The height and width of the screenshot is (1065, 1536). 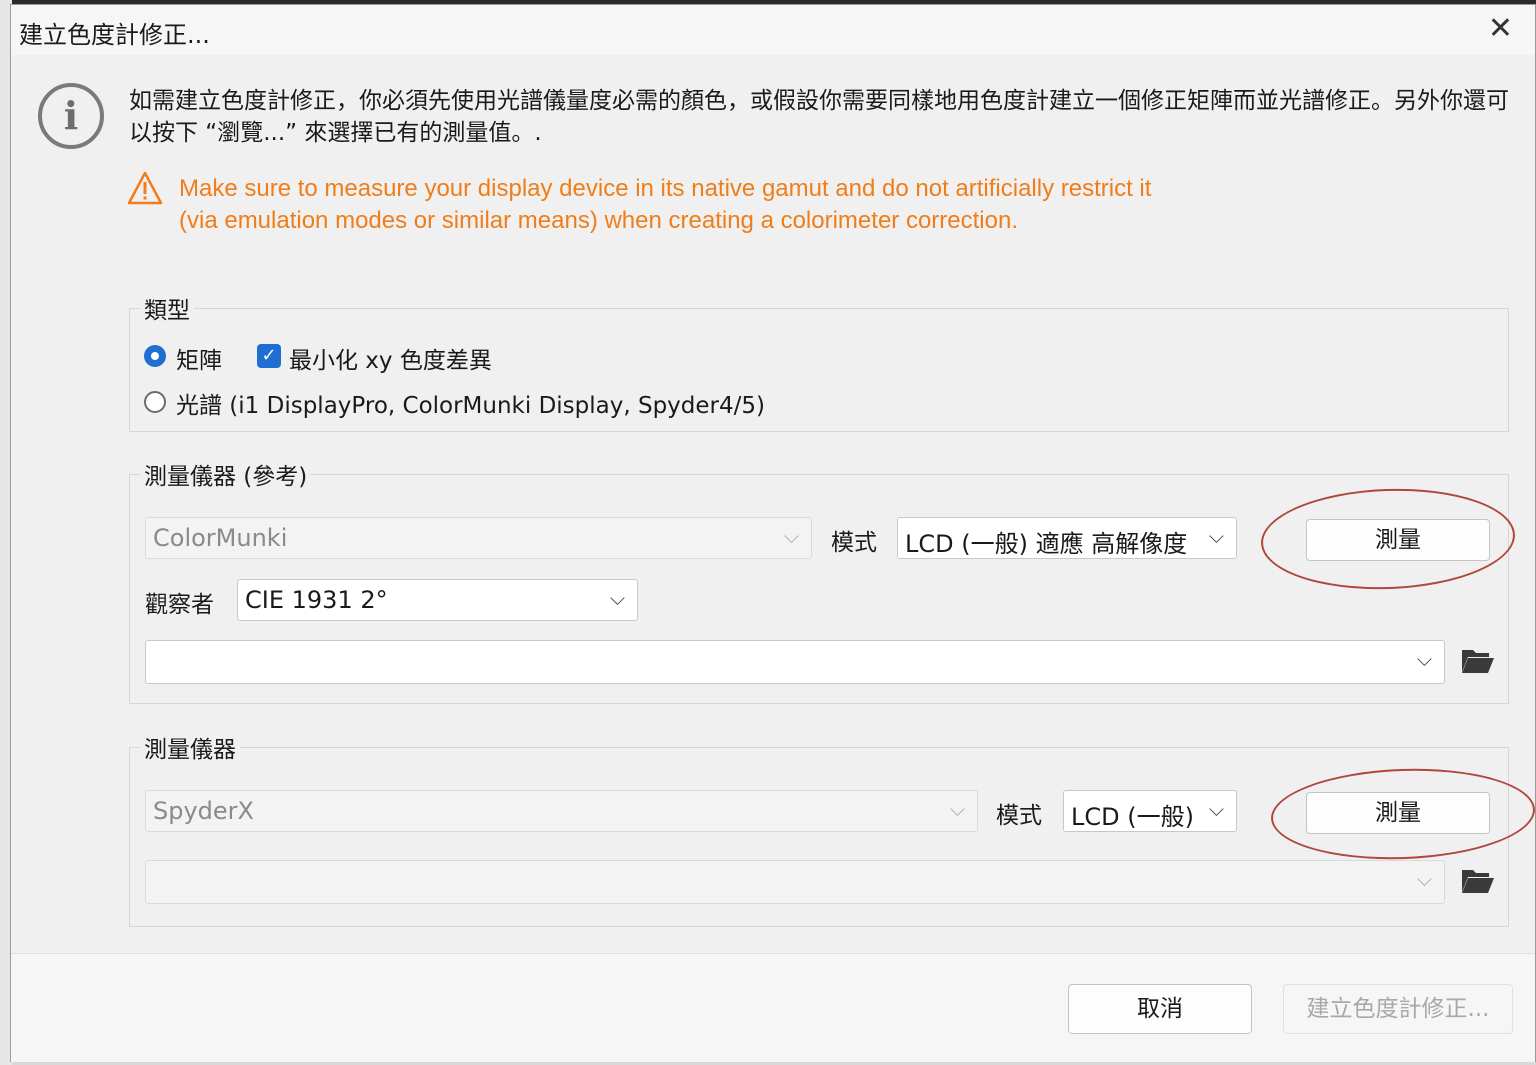 What do you see at coordinates (190, 747) in the screenshot?
I see `instrument-group-legend: 測量儀器` at bounding box center [190, 747].